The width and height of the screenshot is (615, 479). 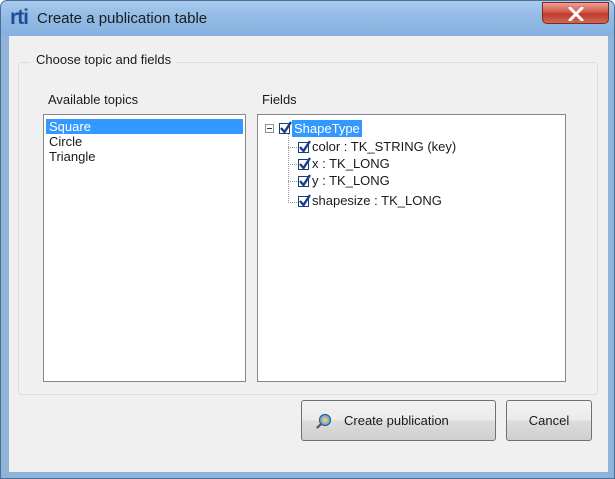 I want to click on shapesize-field-checkbox, so click(x=305, y=200).